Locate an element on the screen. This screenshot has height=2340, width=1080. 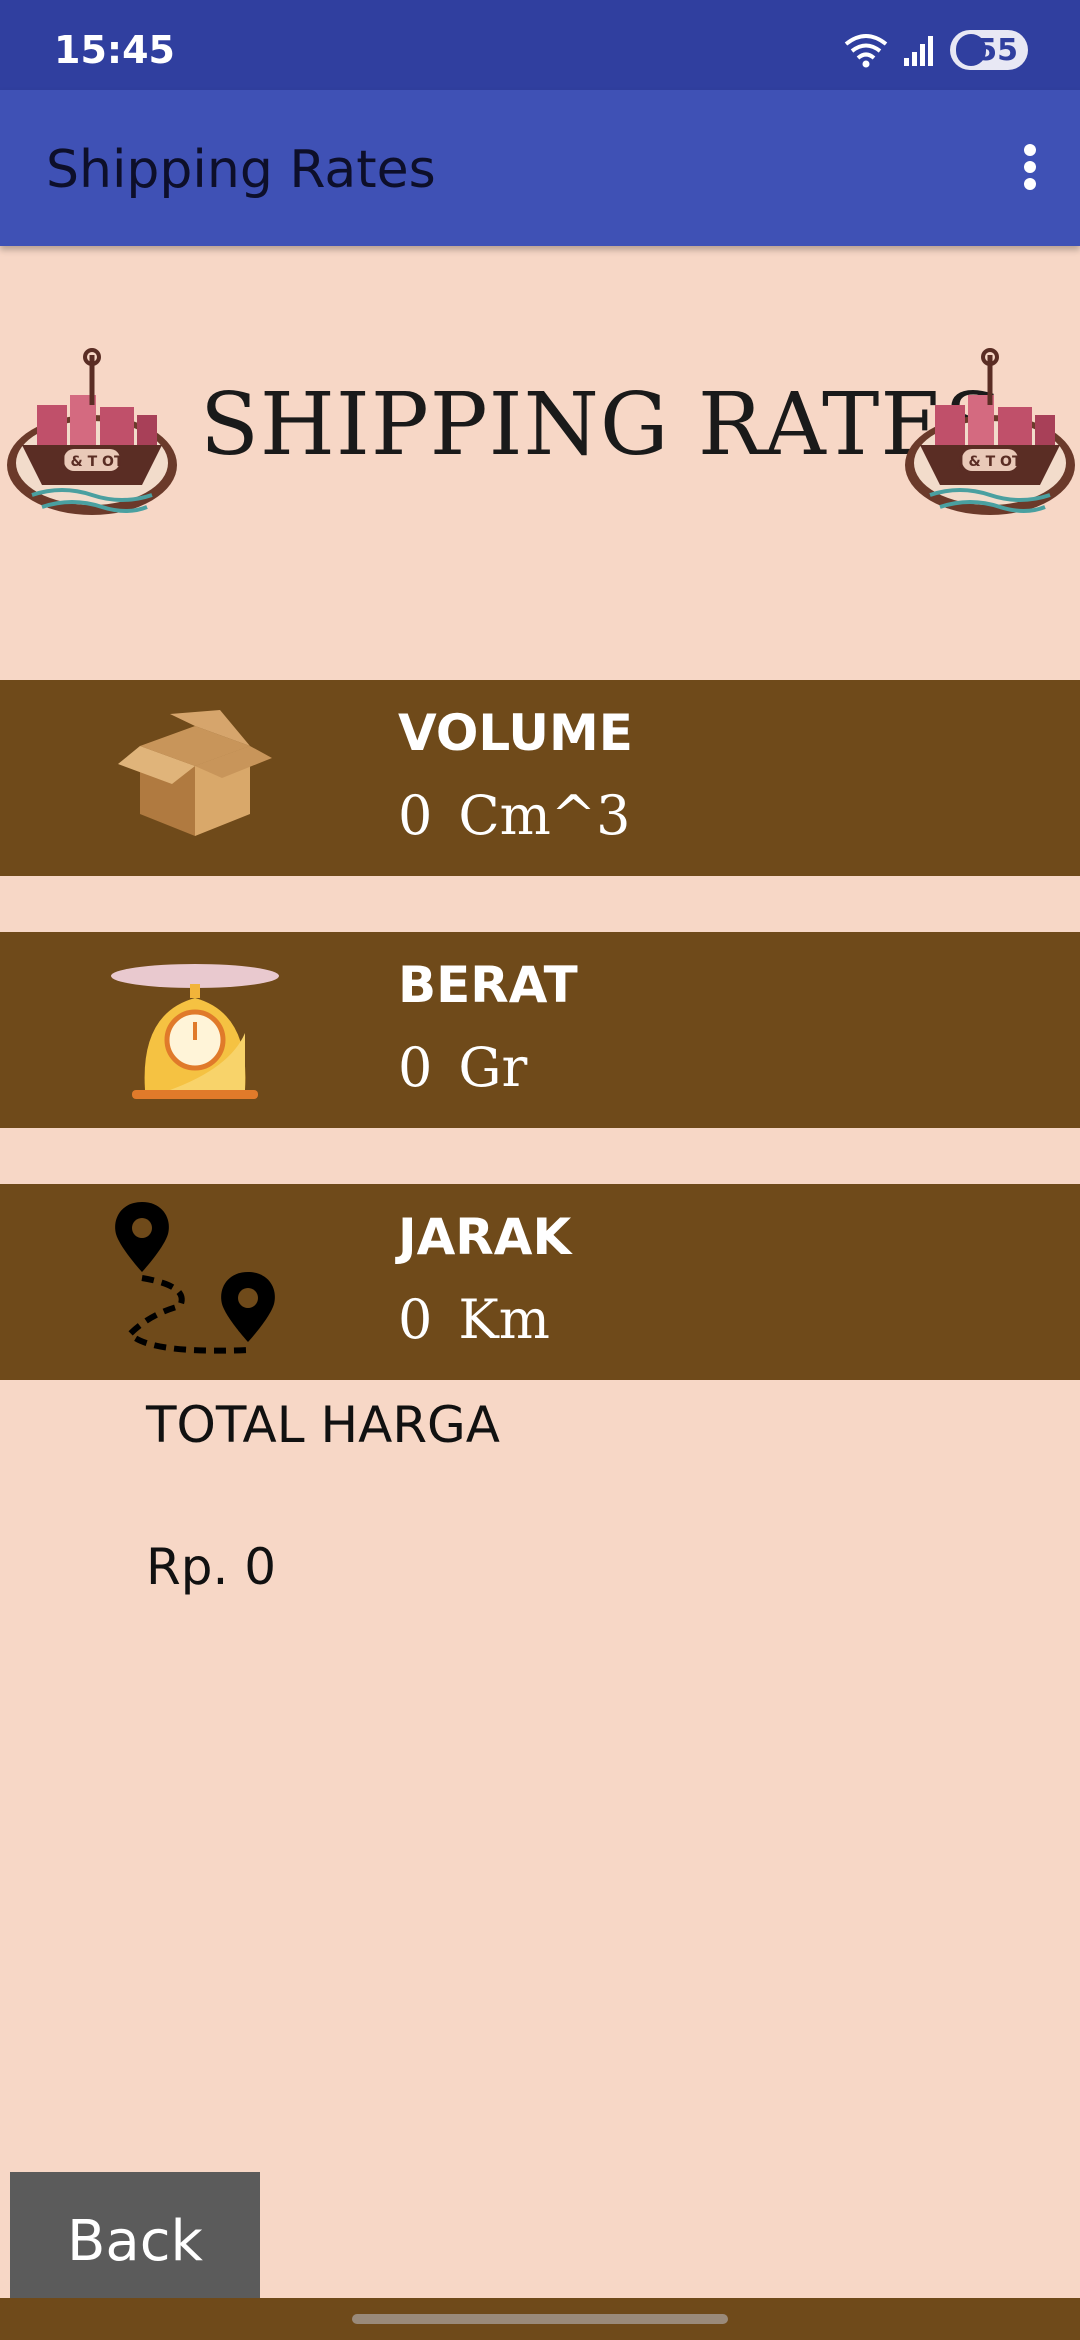
app-title: Shipping Rates is located at coordinates (241, 170).